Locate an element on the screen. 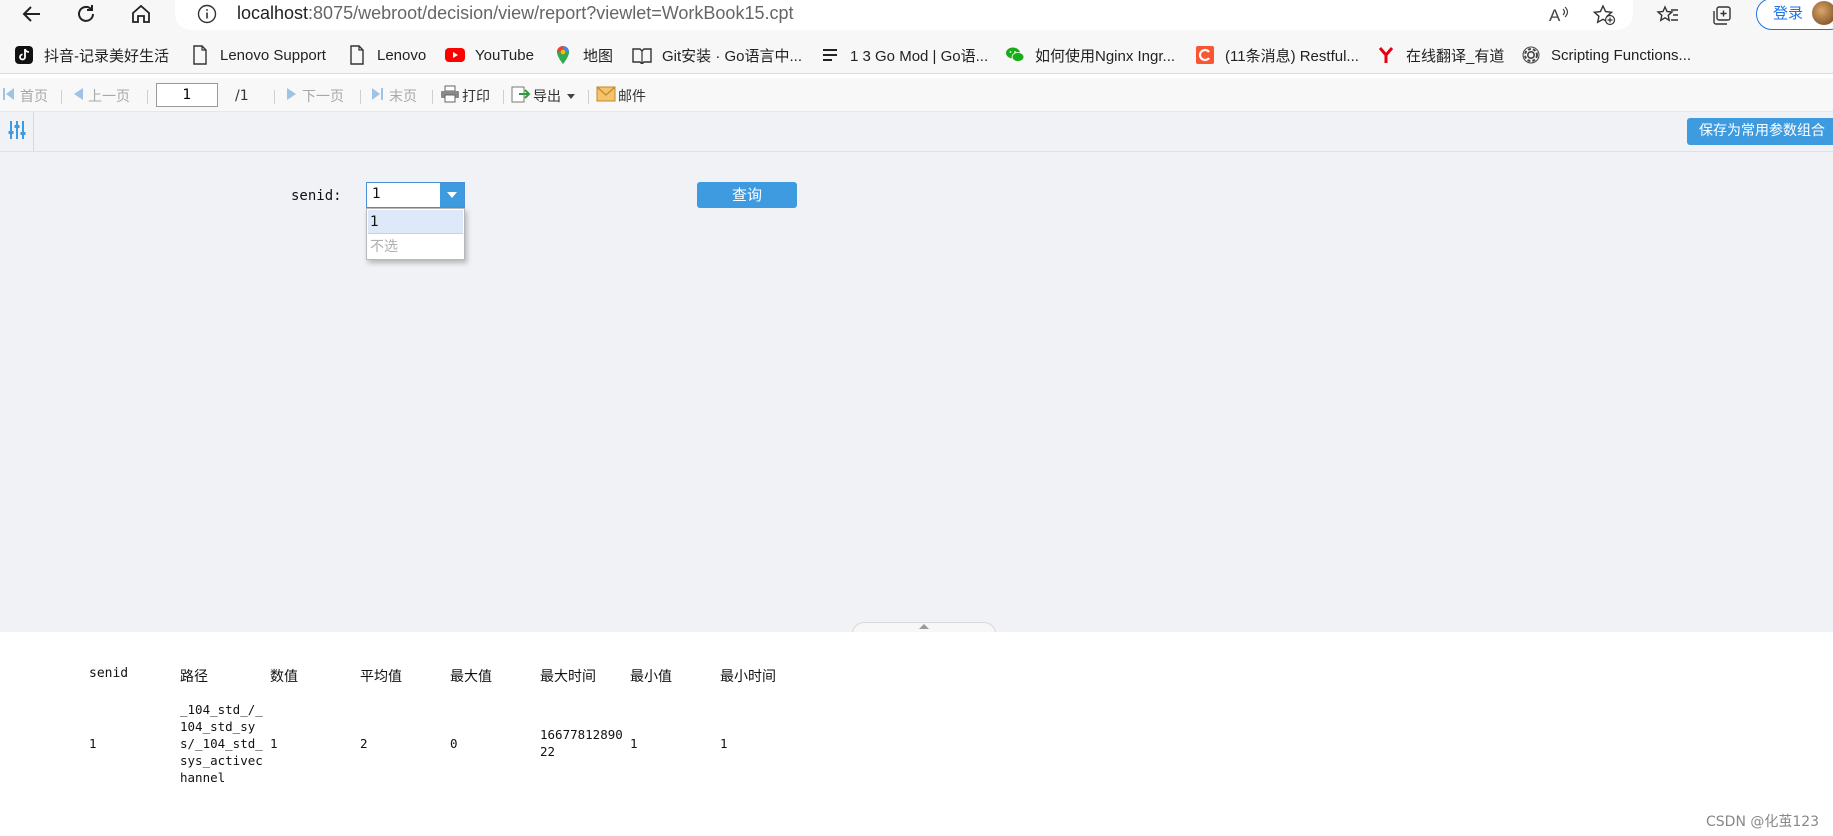 The height and width of the screenshot is (836, 1833). dropdown-option: 1 is located at coordinates (415, 222).